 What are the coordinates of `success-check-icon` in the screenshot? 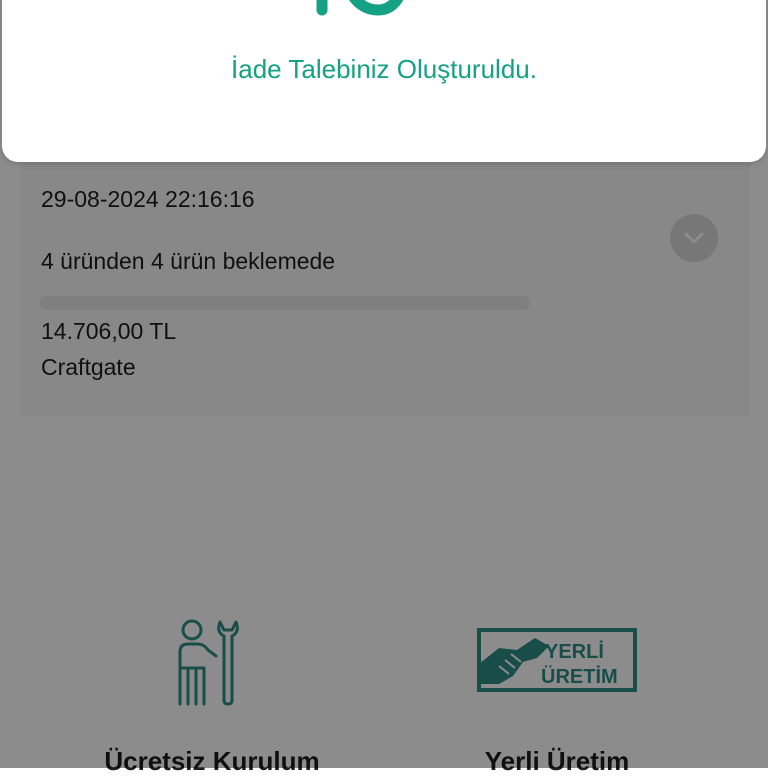 It's located at (360, 8).